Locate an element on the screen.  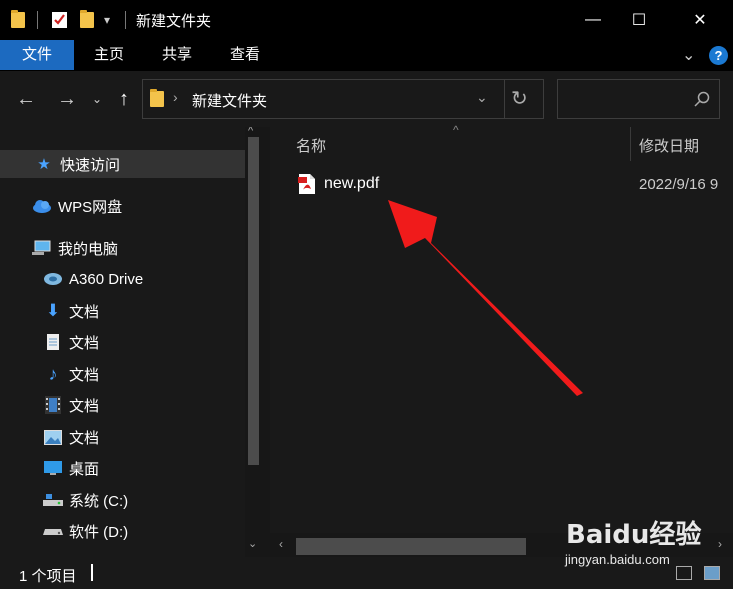
sort-caret-icon: ^ is located at coordinates (456, 130).